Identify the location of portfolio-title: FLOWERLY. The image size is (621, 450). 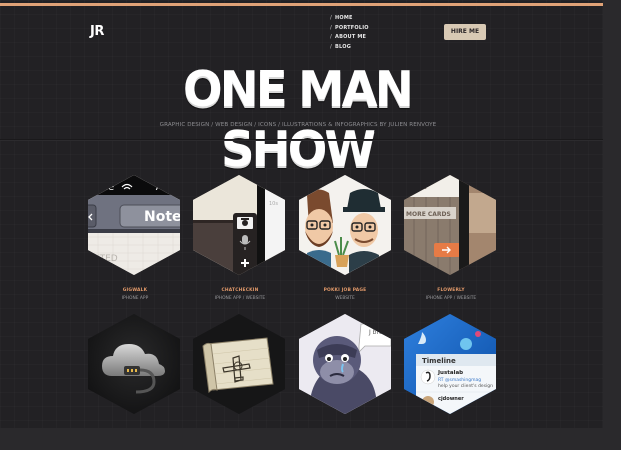
(451, 290).